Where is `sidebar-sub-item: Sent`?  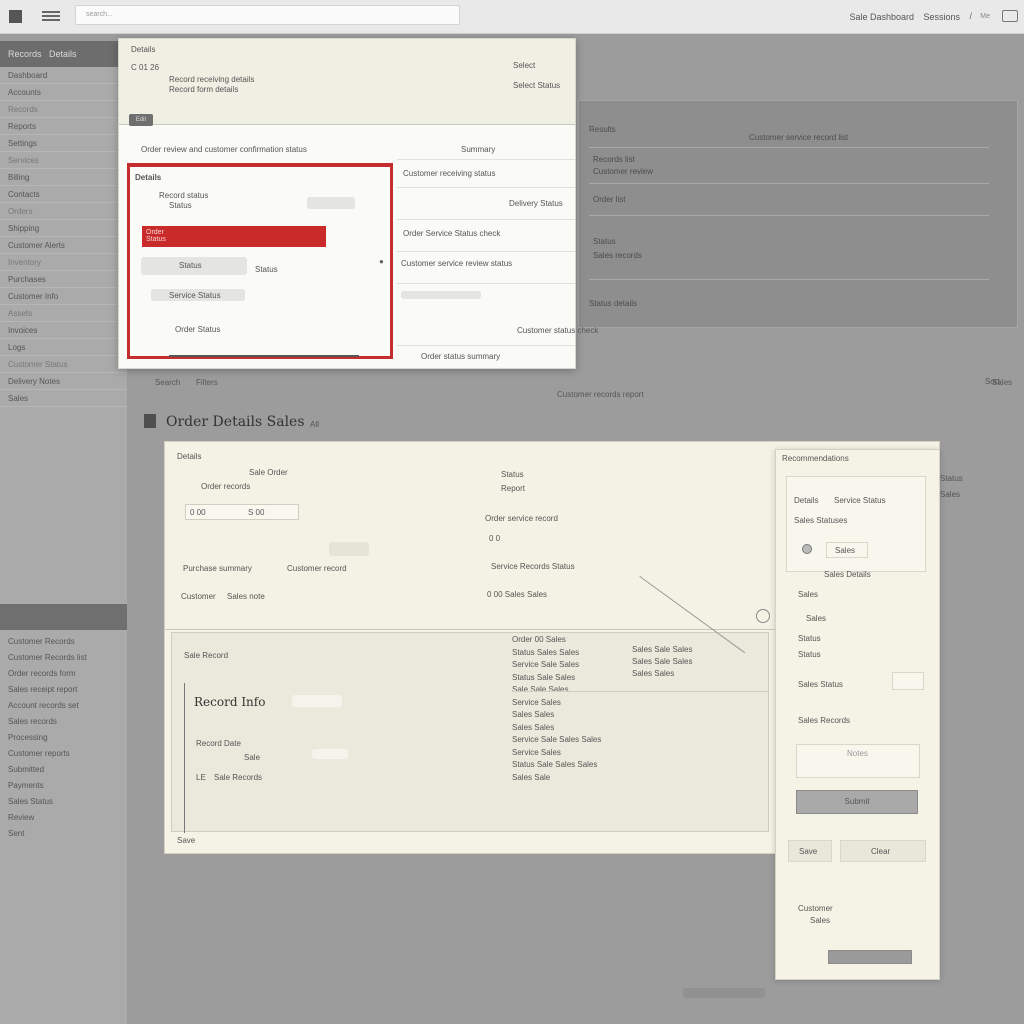
sidebar-sub-item: Sent is located at coordinates (63, 833).